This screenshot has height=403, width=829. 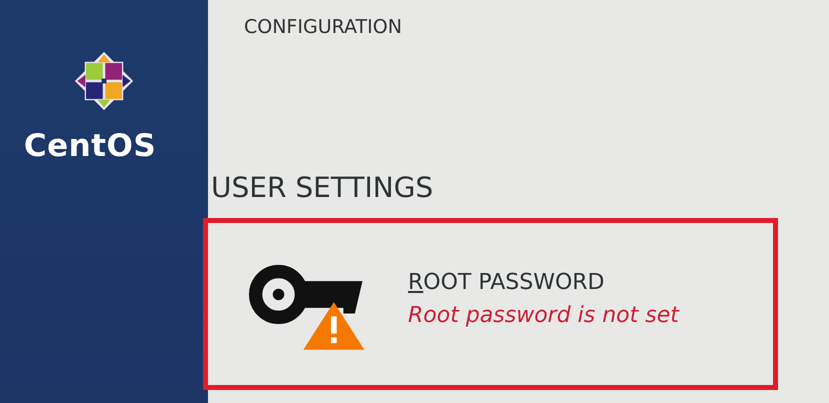 What do you see at coordinates (507, 282) in the screenshot?
I see `spoke-title: ROOT PASSWORD` at bounding box center [507, 282].